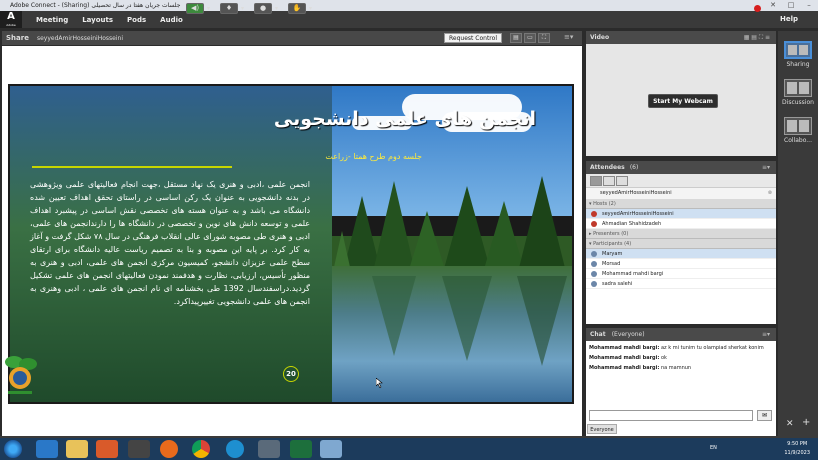 This screenshot has width=818, height=460. What do you see at coordinates (409, 19) in the screenshot?
I see `menu-bar: A Adobe Meeting Layouts Pods Audio` at bounding box center [409, 19].